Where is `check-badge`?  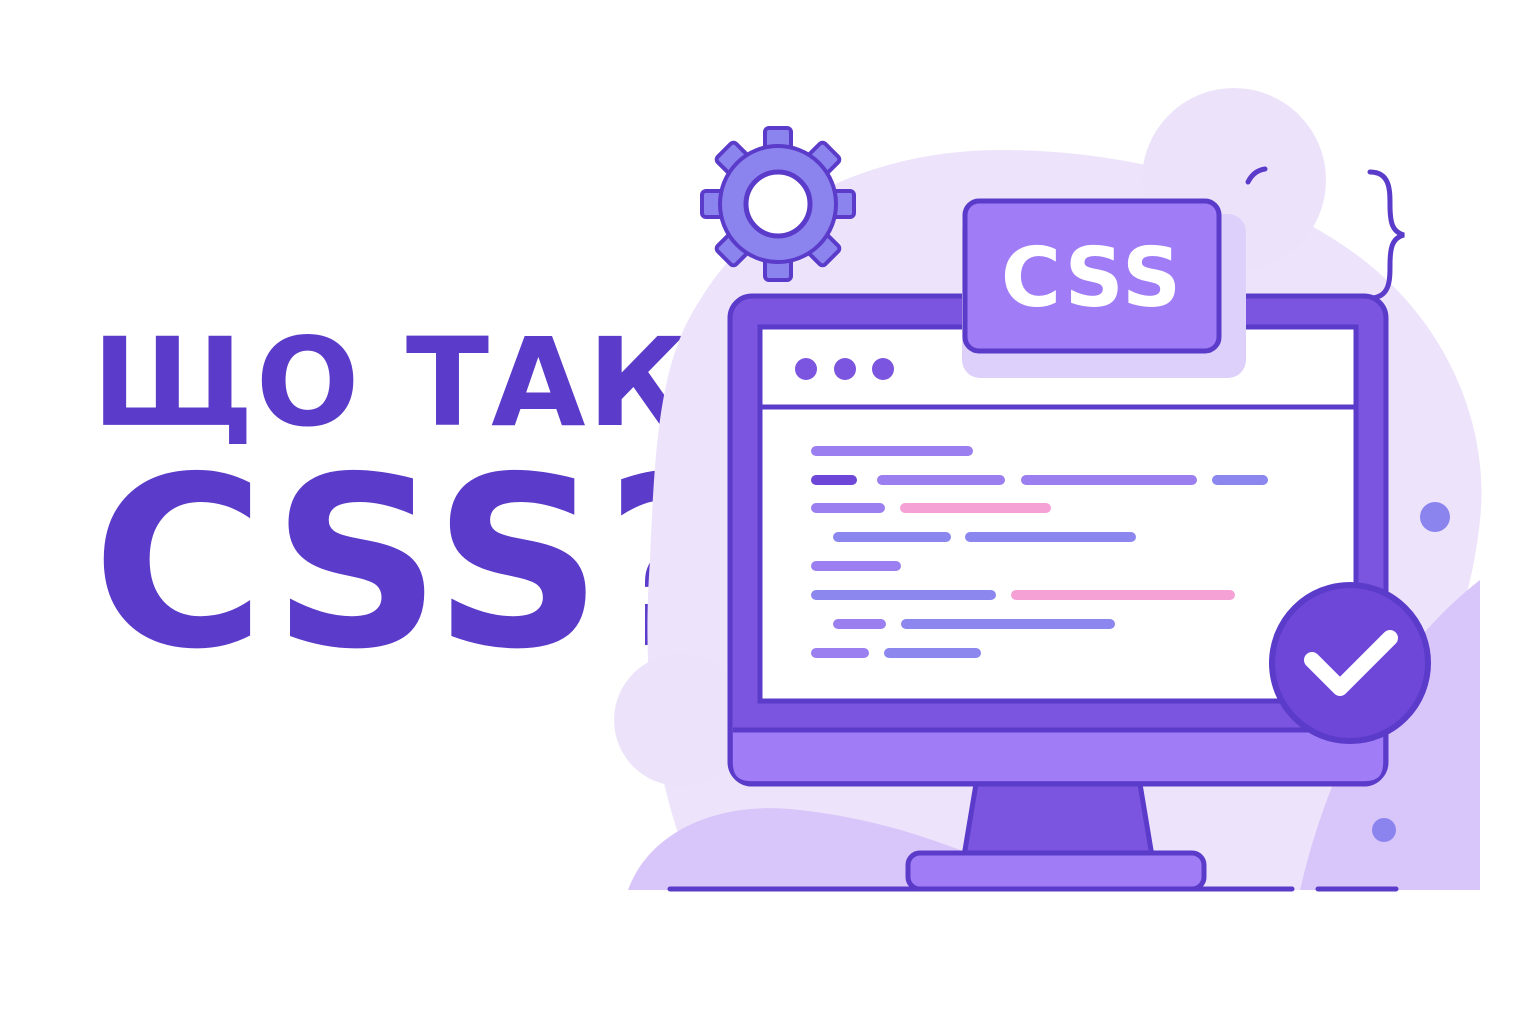 check-badge is located at coordinates (1350, 663).